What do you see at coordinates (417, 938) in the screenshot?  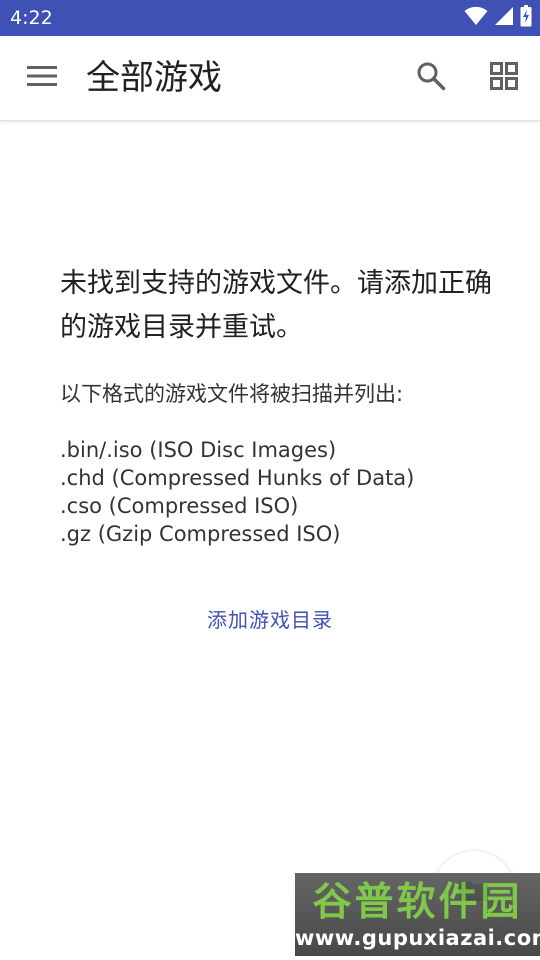 I see `watermark-url: www.gupuxiazai.com` at bounding box center [417, 938].